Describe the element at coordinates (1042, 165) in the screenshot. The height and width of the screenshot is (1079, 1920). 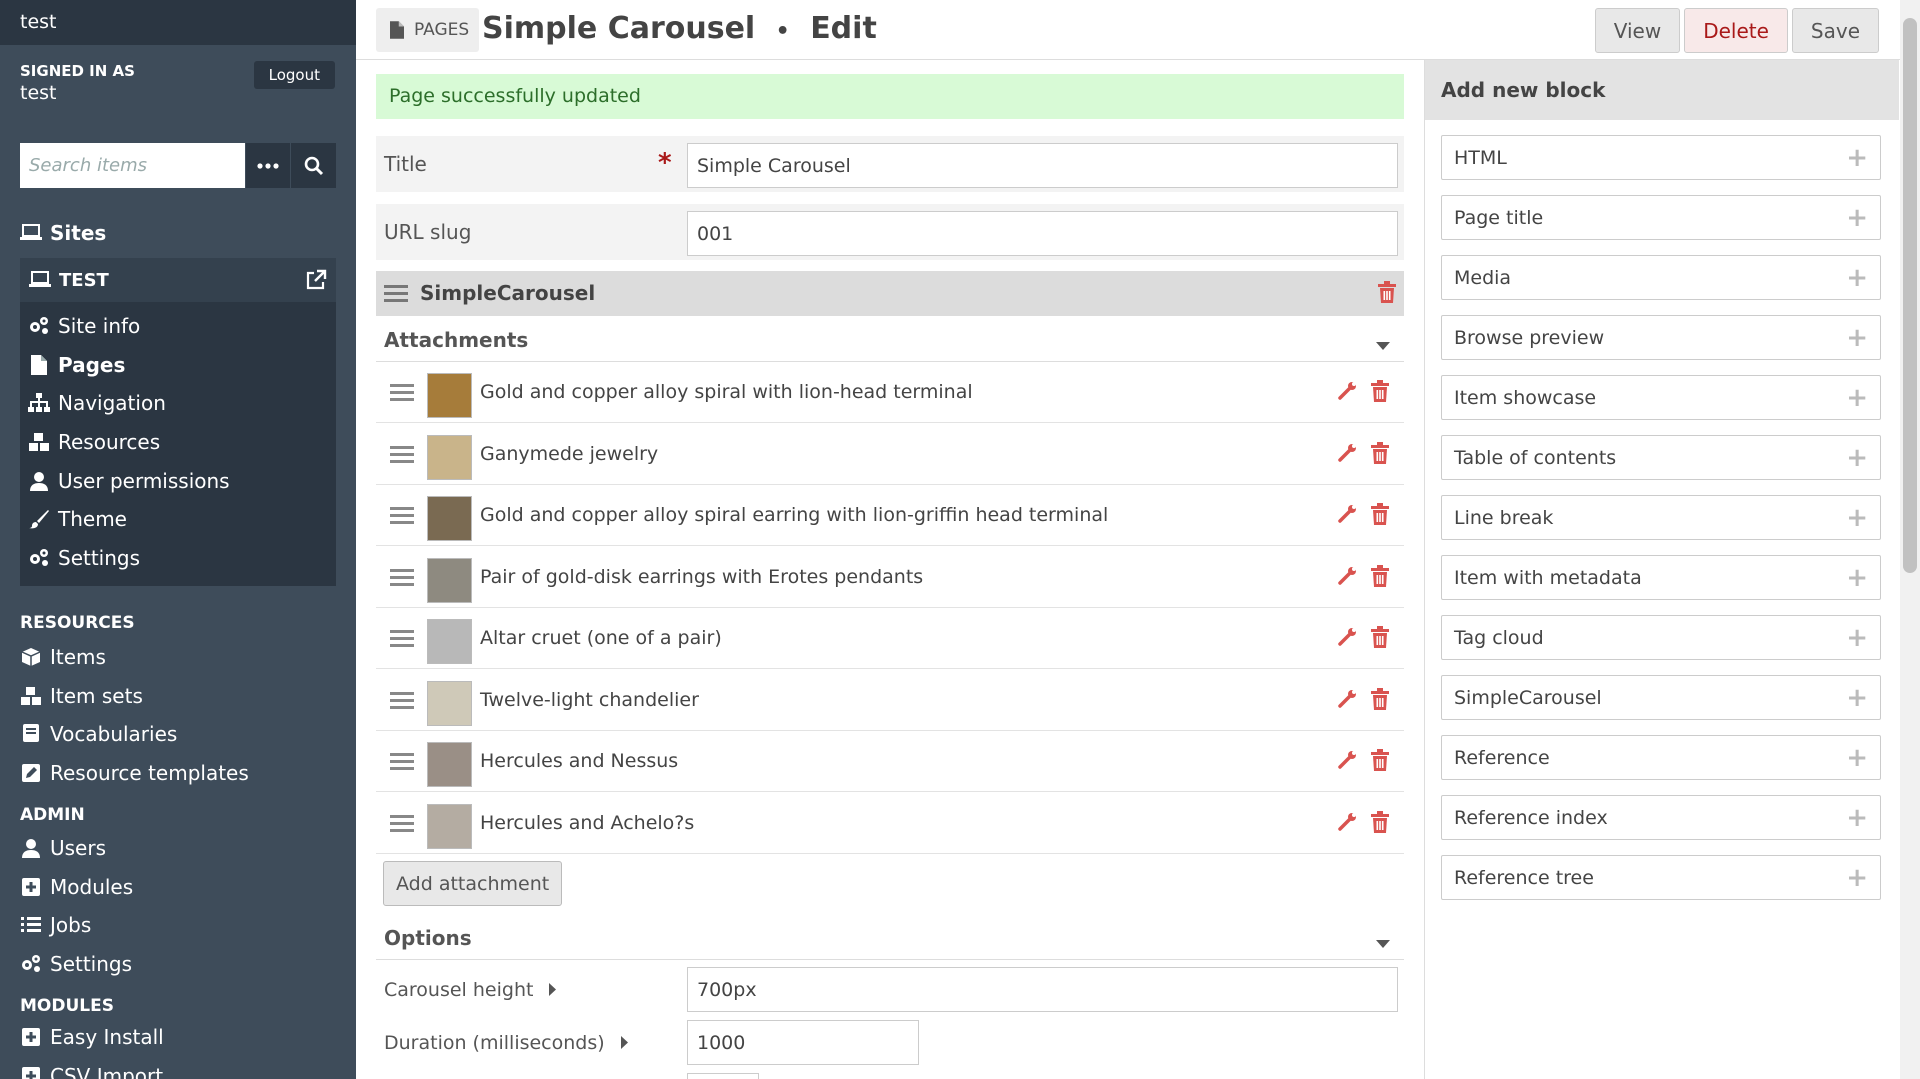
I see `title-input: Simple Carousel` at that location.